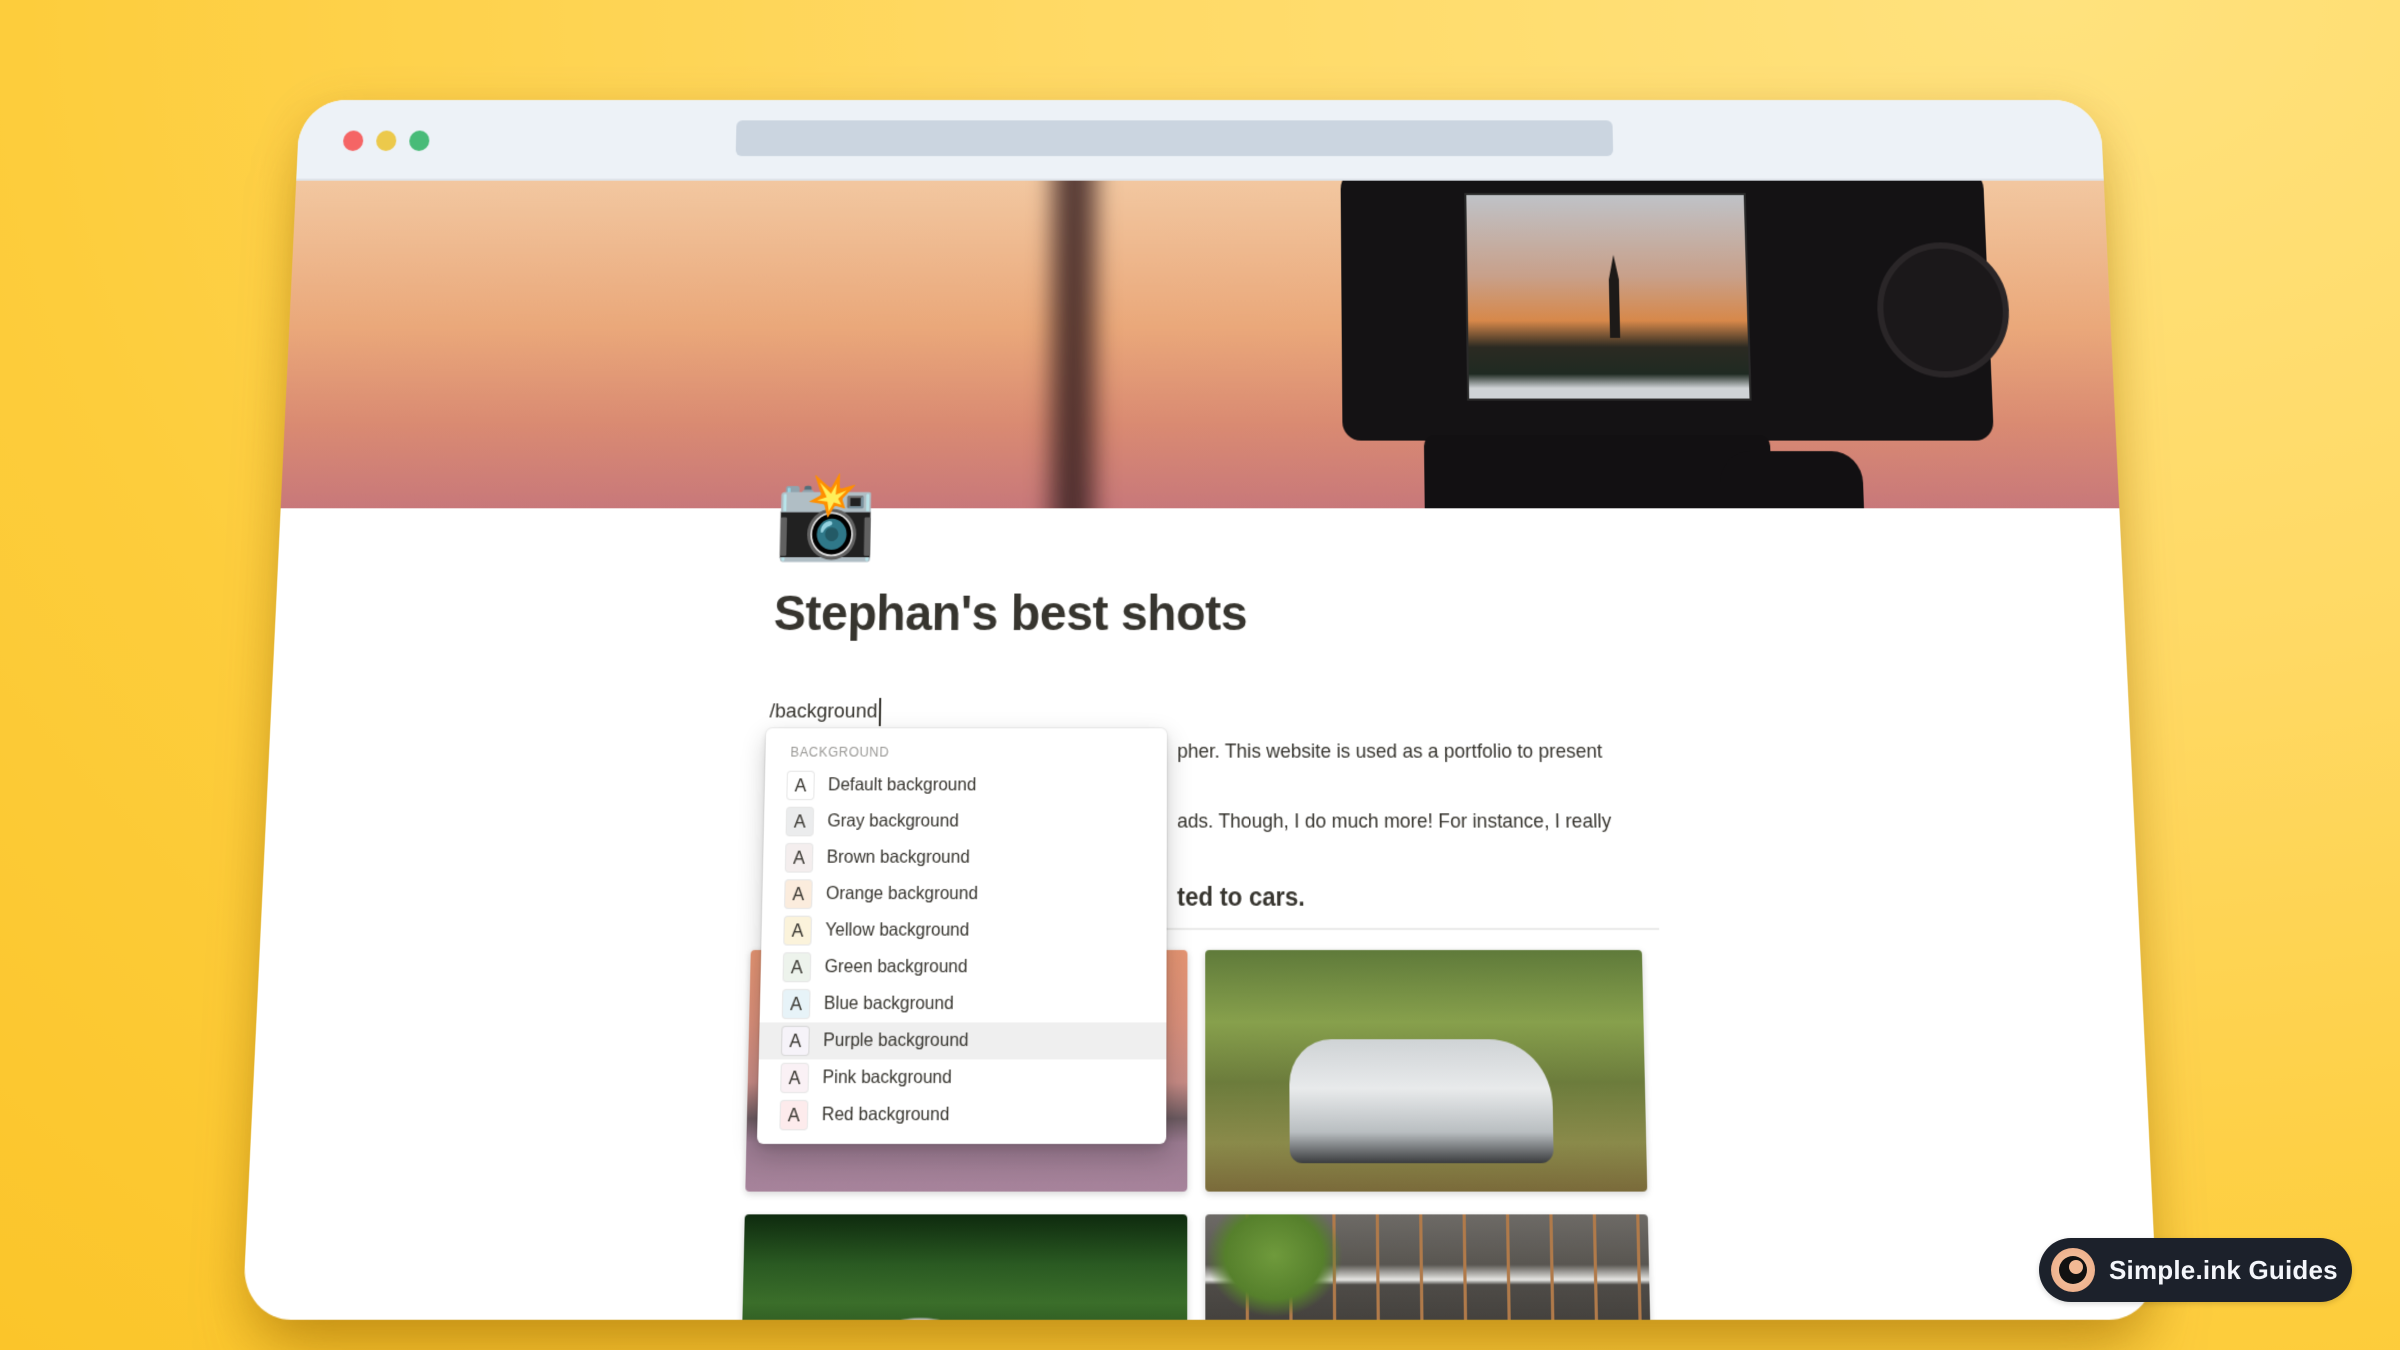 The image size is (2400, 1350). I want to click on page-title: Stephan's best shots, so click(1010, 612).